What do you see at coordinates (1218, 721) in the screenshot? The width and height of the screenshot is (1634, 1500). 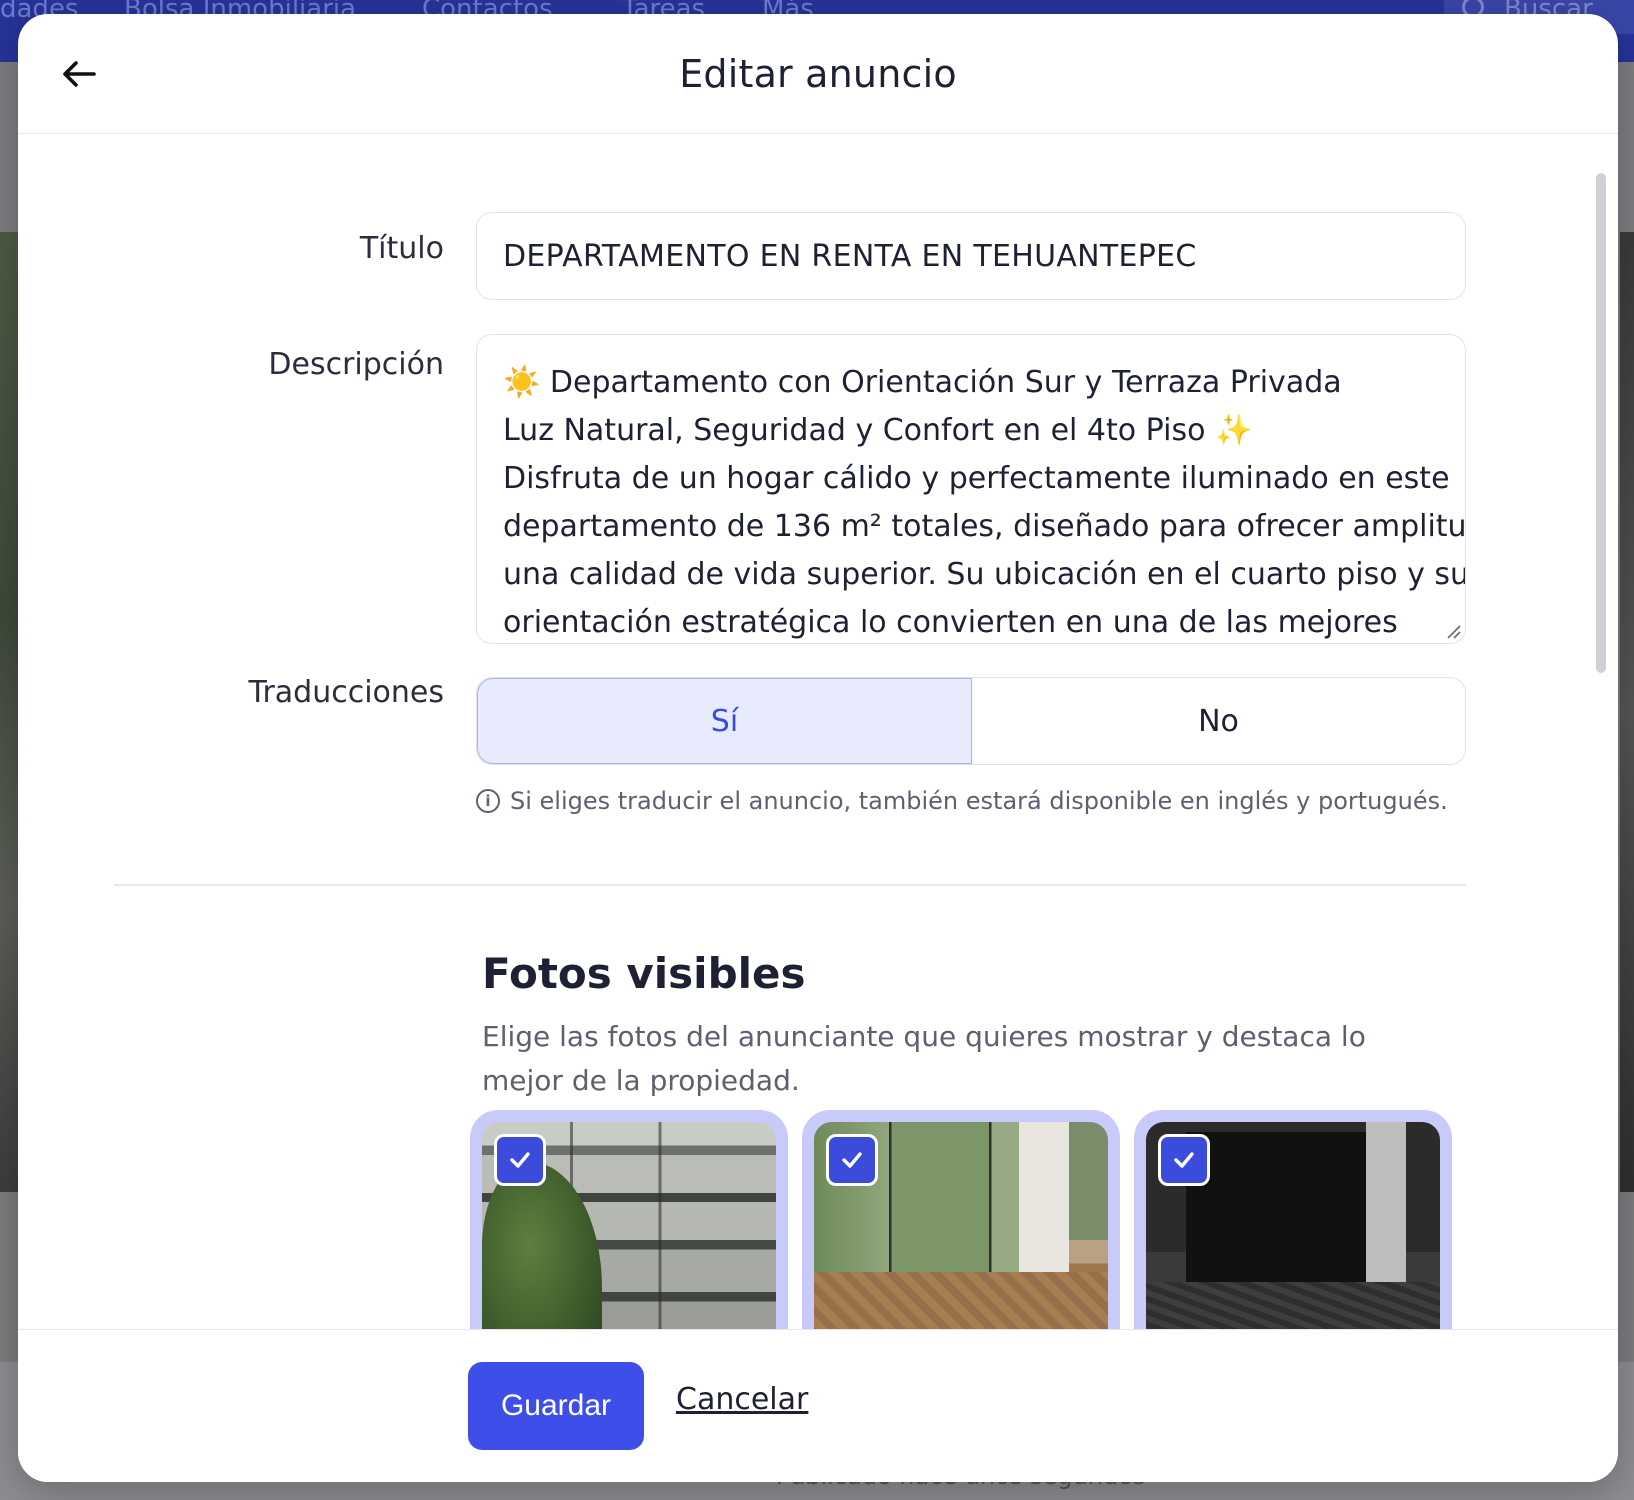 I see `translations-option-no: No` at bounding box center [1218, 721].